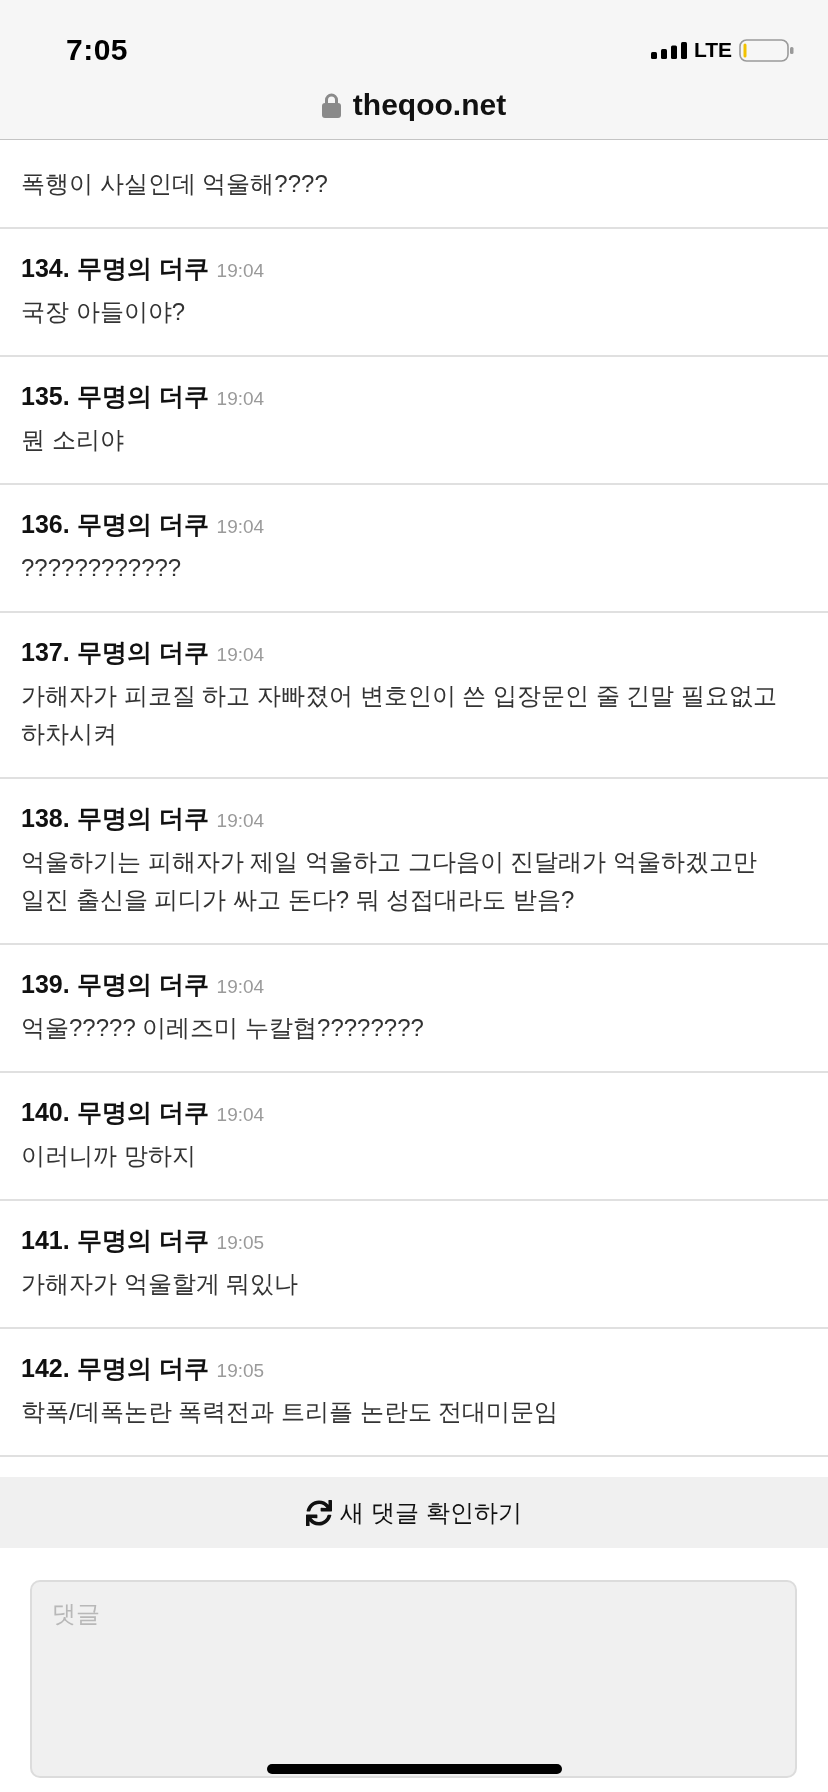 This screenshot has height=1792, width=828. I want to click on comment-author: 142. 무명의 더쿠, so click(115, 1368).